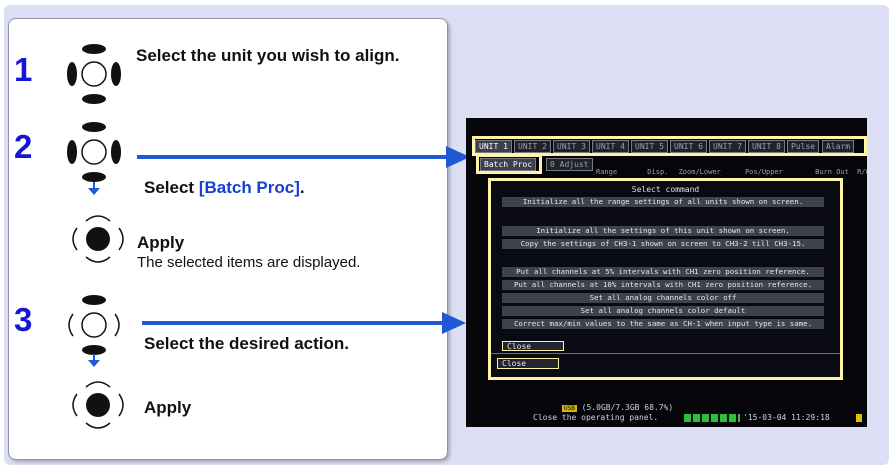 This screenshot has width=895, height=475. What do you see at coordinates (665, 353) in the screenshot?
I see `dialog-divider` at bounding box center [665, 353].